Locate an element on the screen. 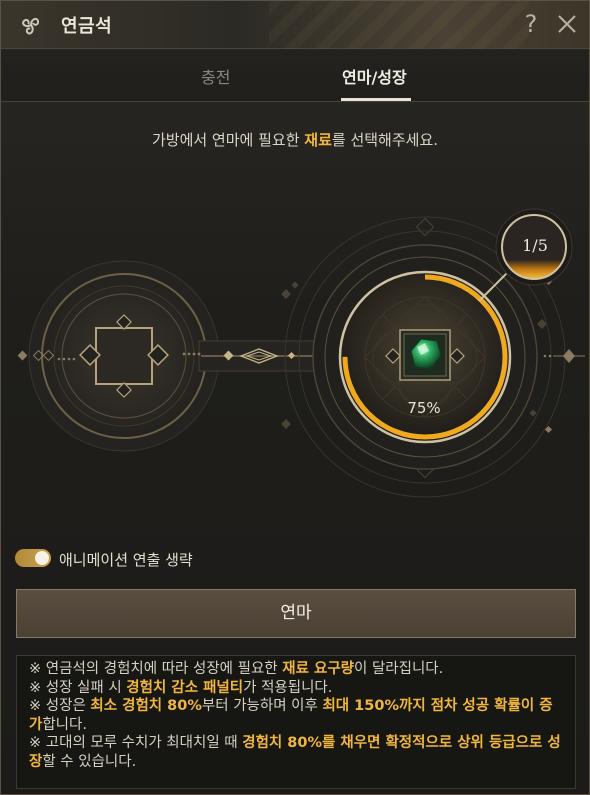 Image resolution: width=590 pixels, height=795 pixels. note-text: ※ 고대의 모루 수치가 최대치일 때 is located at coordinates (136, 743).